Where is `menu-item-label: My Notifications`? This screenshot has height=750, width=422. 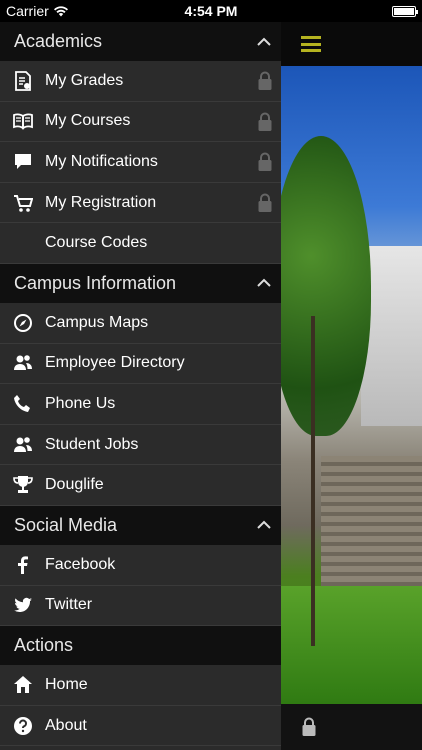
menu-item-label: My Notifications is located at coordinates (101, 161).